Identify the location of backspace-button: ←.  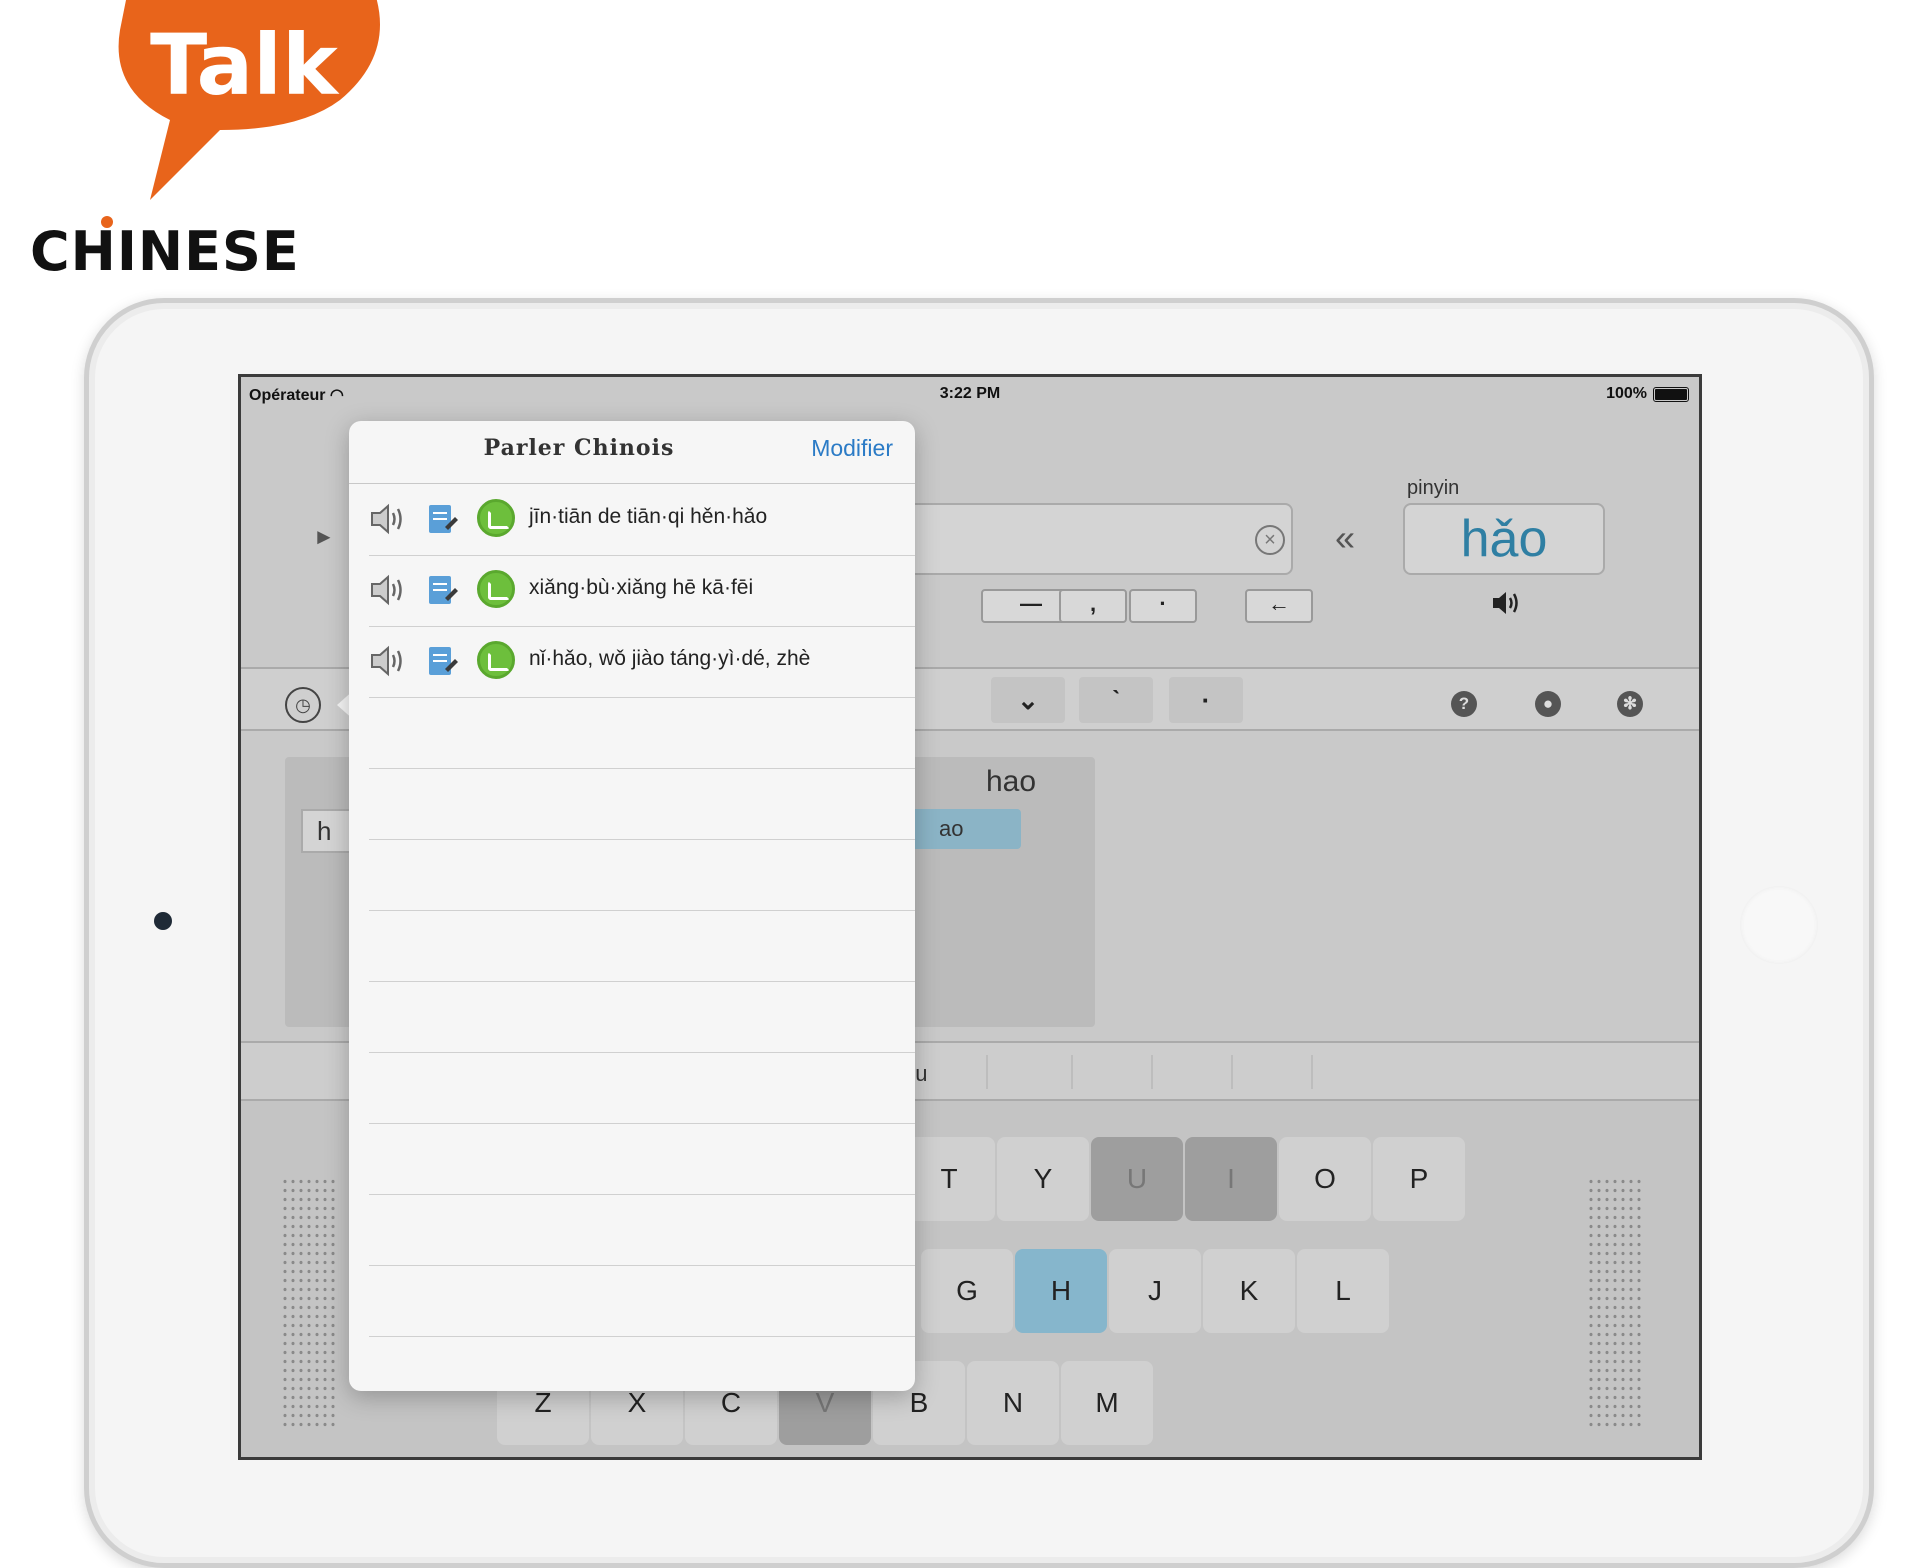
(1279, 606).